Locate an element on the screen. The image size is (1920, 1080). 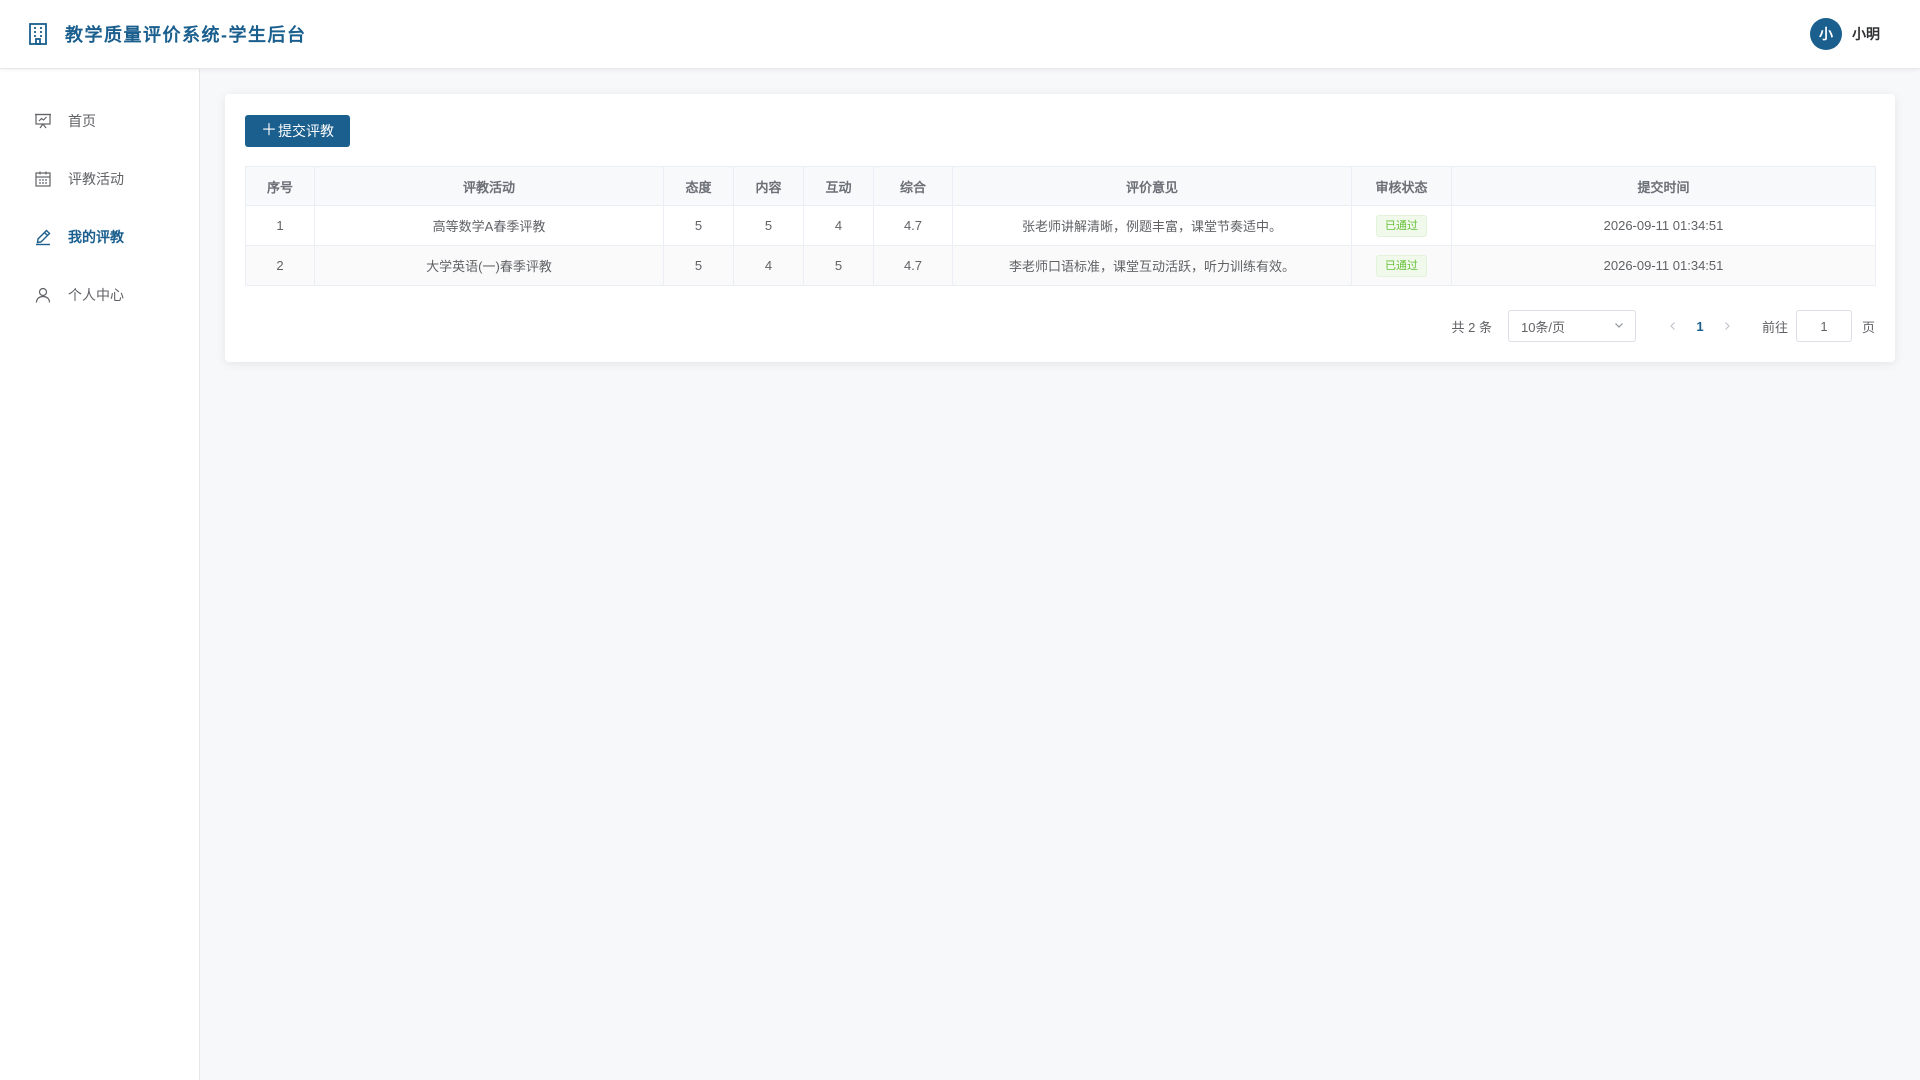
page-size-value: 10条/页 is located at coordinates (1543, 327).